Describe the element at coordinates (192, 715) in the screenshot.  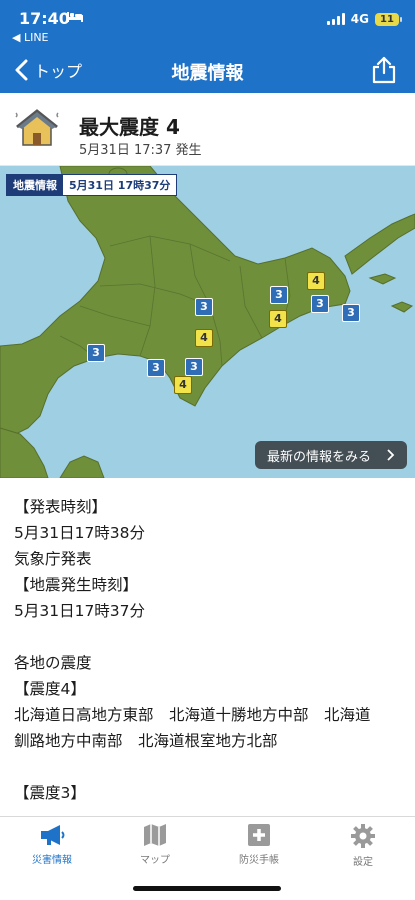
I see `report-line: 北海道日高地方東部 北海道十勝地方中部 北海道` at that location.